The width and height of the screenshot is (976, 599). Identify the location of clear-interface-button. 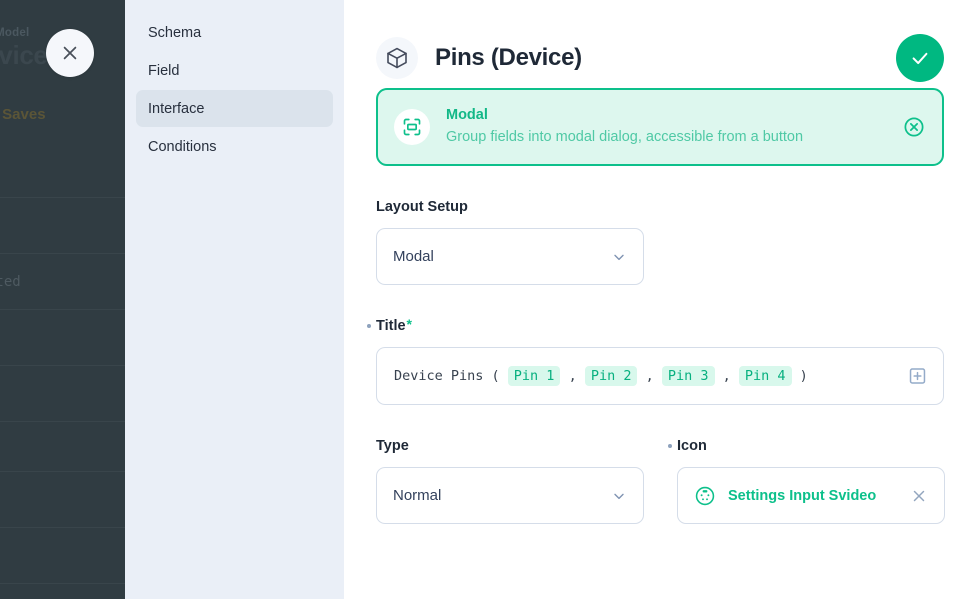
(914, 127).